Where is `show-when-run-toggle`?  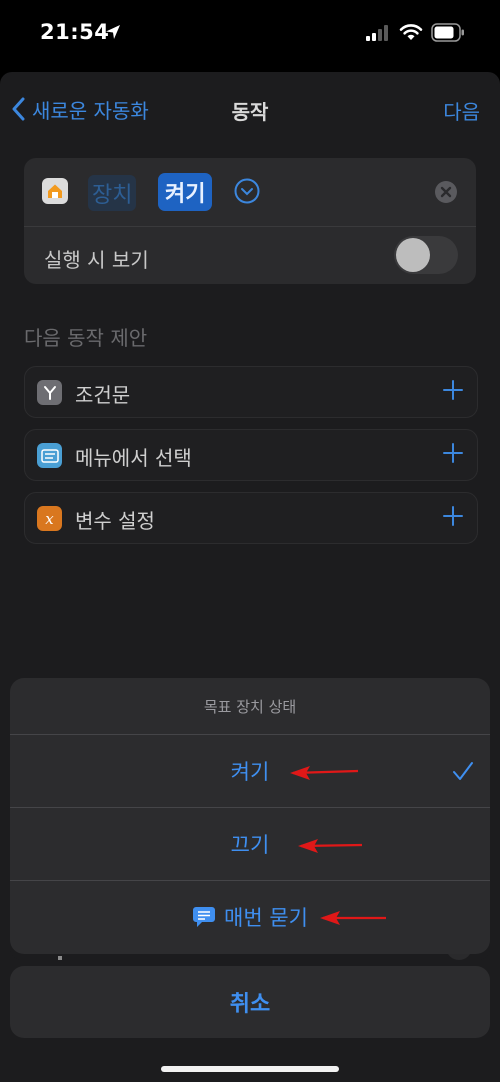 show-when-run-toggle is located at coordinates (426, 255).